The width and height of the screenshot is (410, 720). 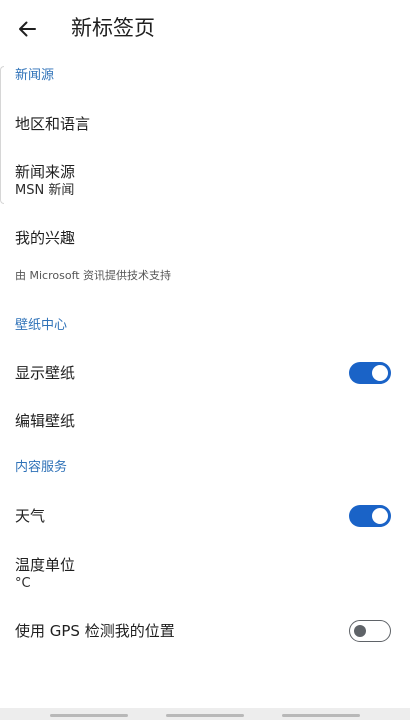 What do you see at coordinates (35, 75) in the screenshot?
I see `section-header-news: 新闻源` at bounding box center [35, 75].